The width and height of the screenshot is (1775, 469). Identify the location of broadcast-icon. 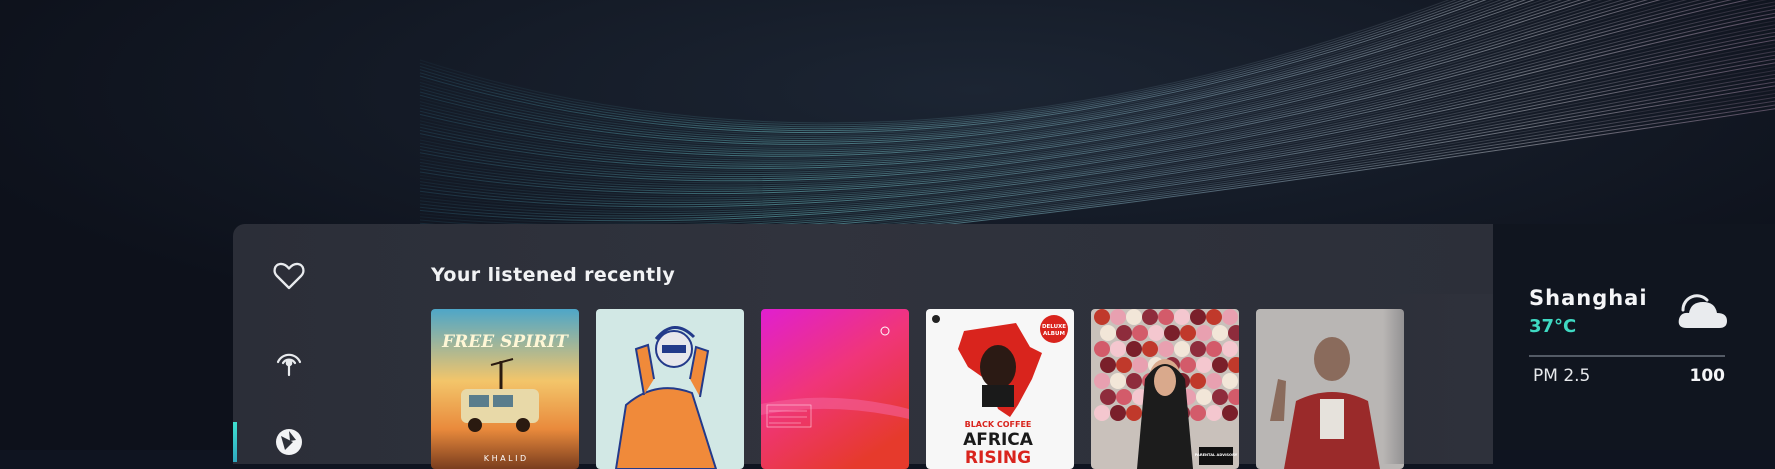
(289, 360).